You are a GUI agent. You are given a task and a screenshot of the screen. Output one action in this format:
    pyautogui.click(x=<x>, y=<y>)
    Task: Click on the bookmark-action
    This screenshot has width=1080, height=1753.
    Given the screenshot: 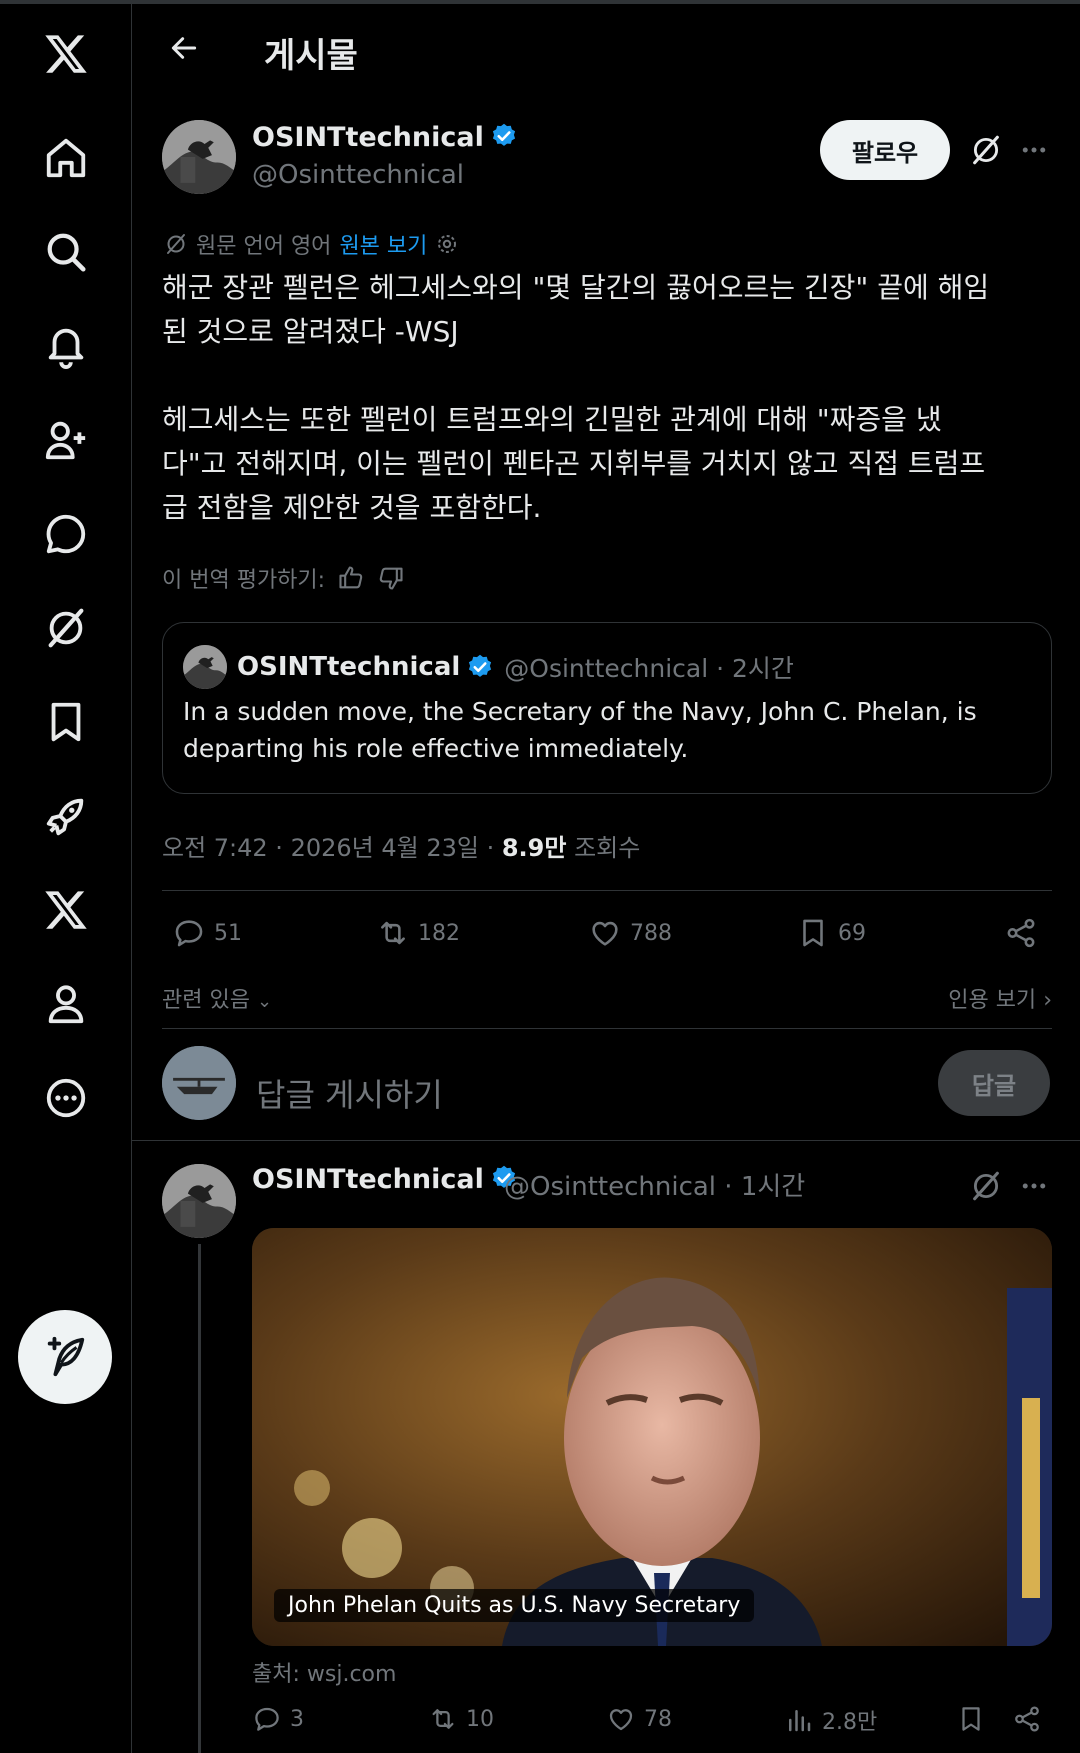 What is the action you would take?
    pyautogui.click(x=971, y=1719)
    